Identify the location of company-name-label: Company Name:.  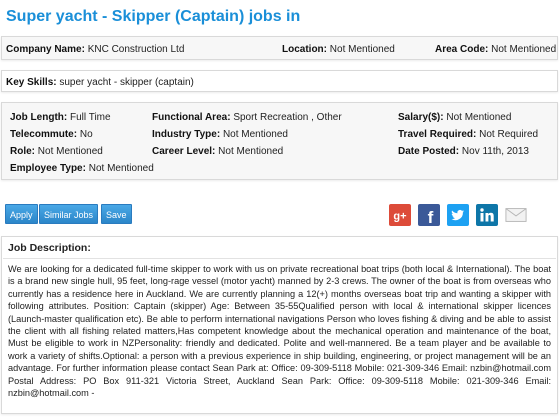
(45, 49).